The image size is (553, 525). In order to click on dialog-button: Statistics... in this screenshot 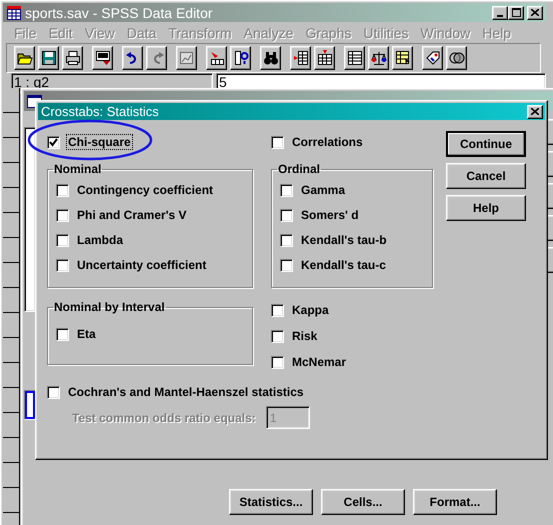, I will do `click(271, 502)`.